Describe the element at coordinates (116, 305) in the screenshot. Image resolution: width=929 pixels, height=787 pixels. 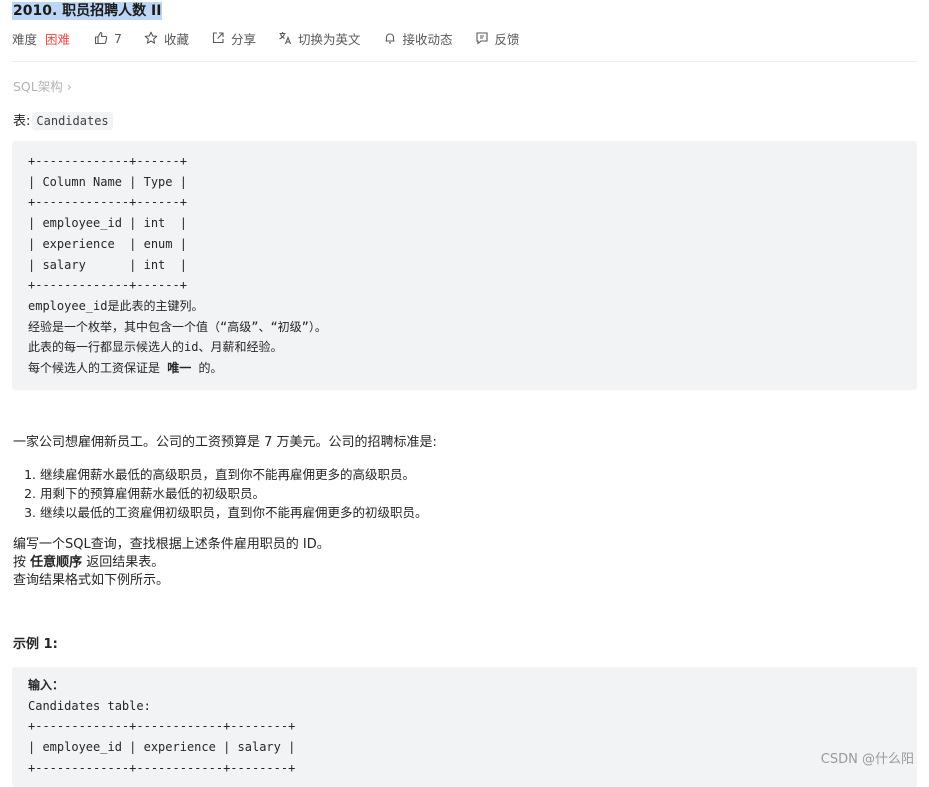
I see `schema-note-1: employee_id是此表的主键列。` at that location.